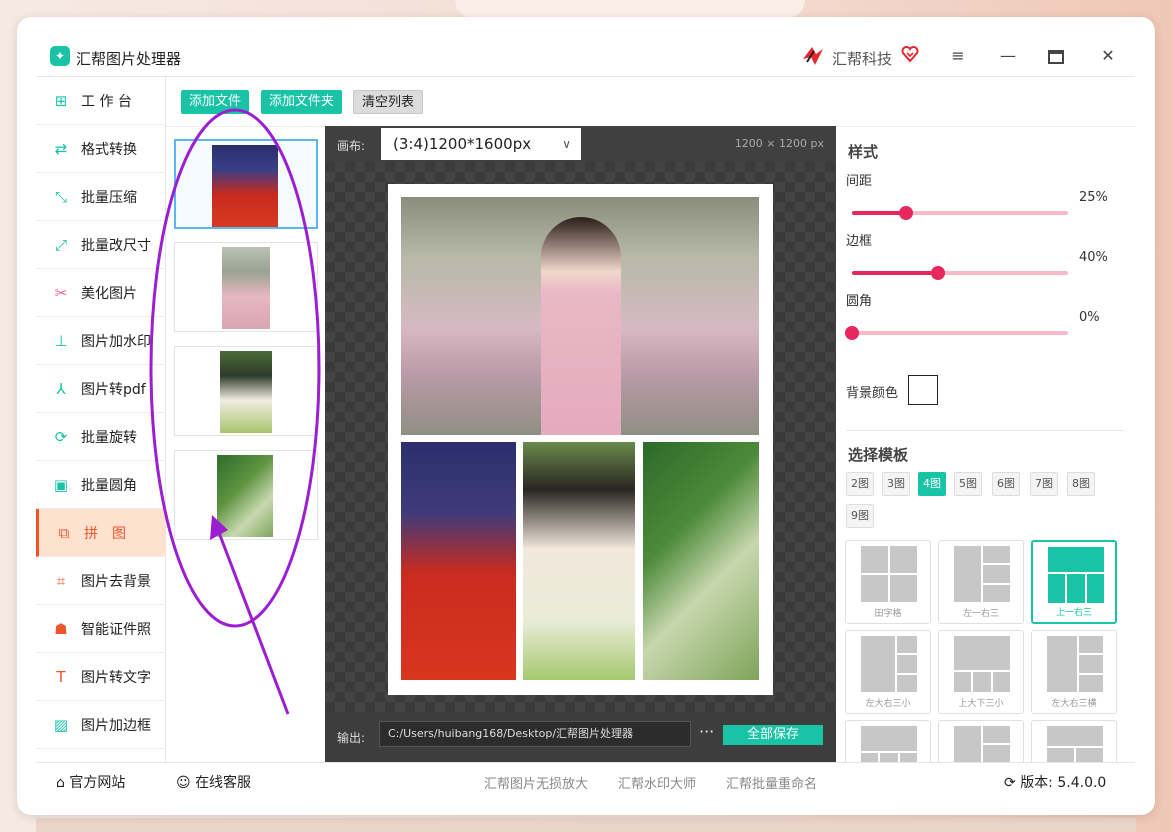  Describe the element at coordinates (61, 485) in the screenshot. I see `rounded-corner-icon: ▣` at that location.